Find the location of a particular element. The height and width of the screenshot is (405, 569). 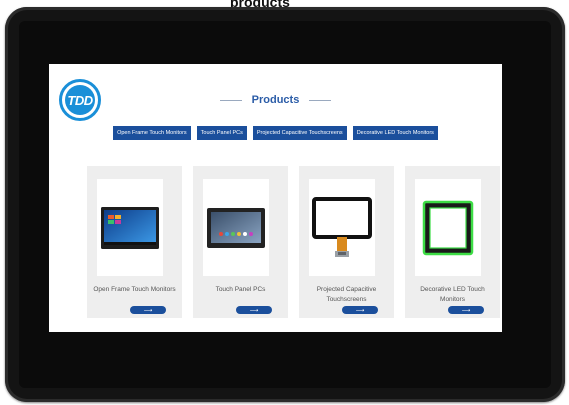

product-card-touch-panel-pc: Touch Panel PCs ⟶ is located at coordinates (240, 242).